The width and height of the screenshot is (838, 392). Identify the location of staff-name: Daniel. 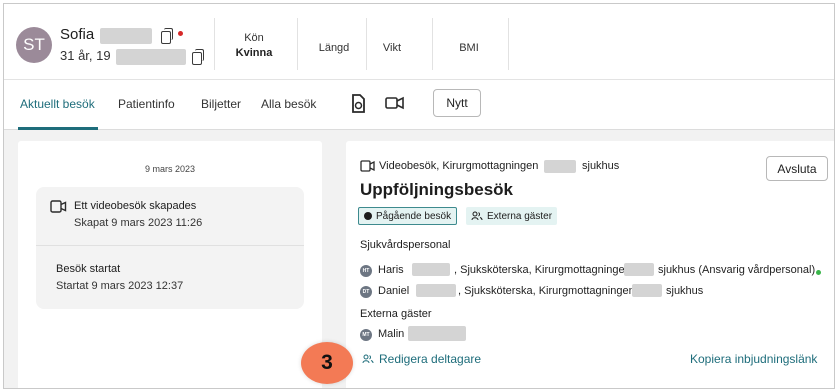
(394, 291).